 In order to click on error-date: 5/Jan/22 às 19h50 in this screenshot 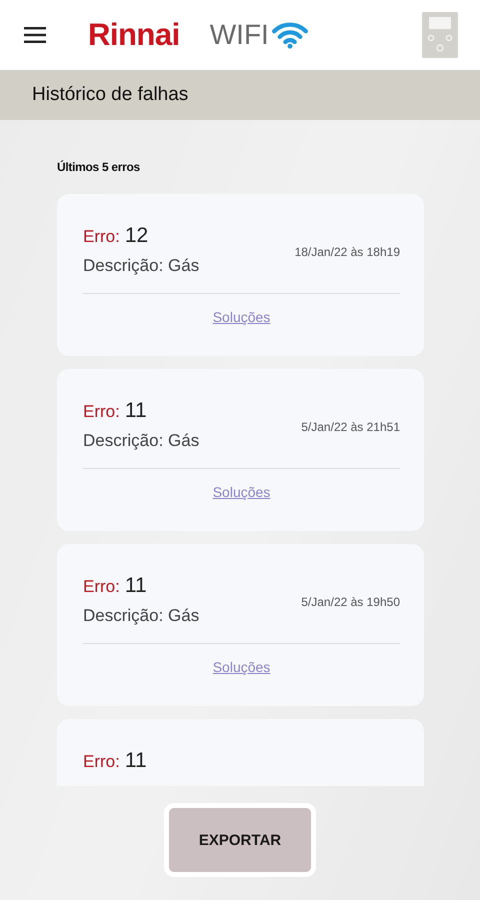, I will do `click(350, 602)`.